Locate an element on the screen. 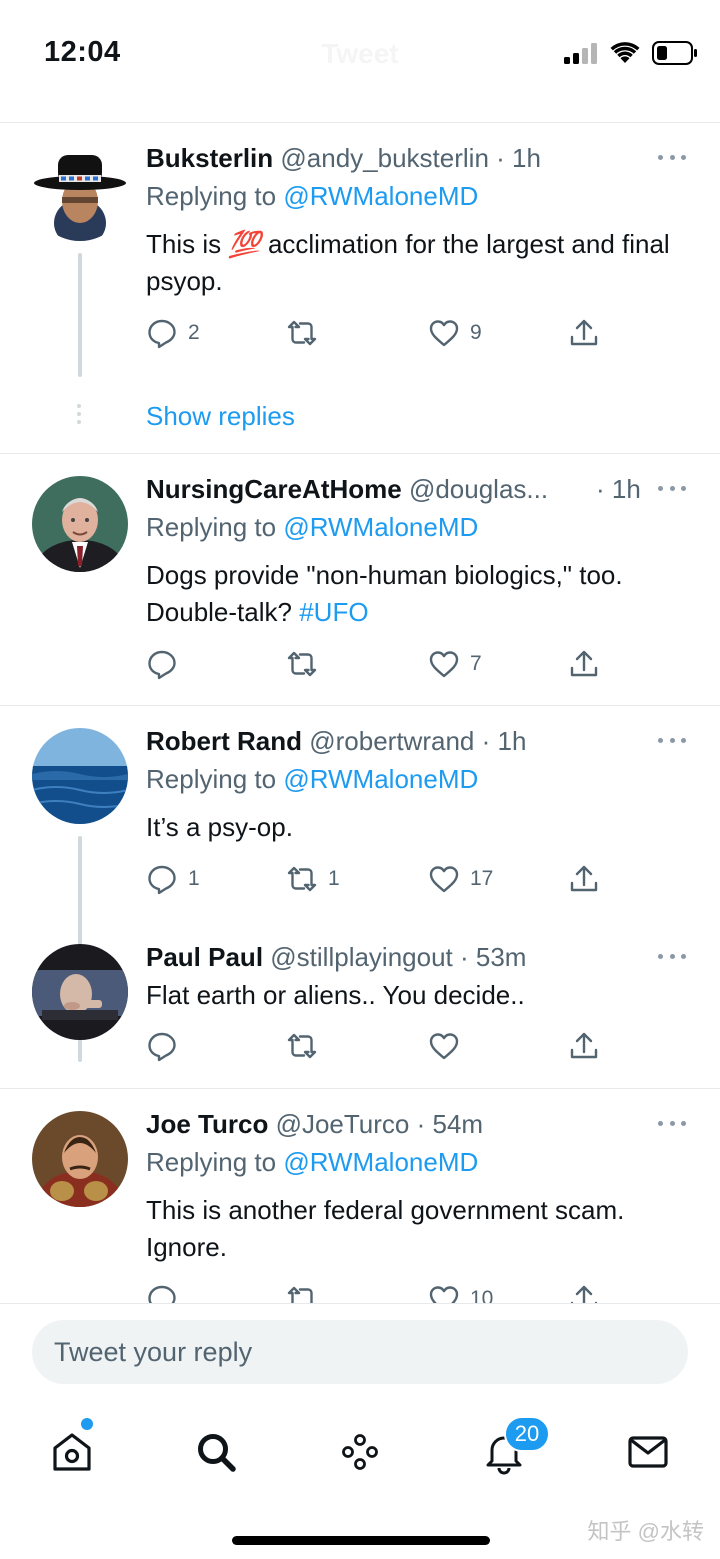  handle: @JoeTurco is located at coordinates (343, 1124).